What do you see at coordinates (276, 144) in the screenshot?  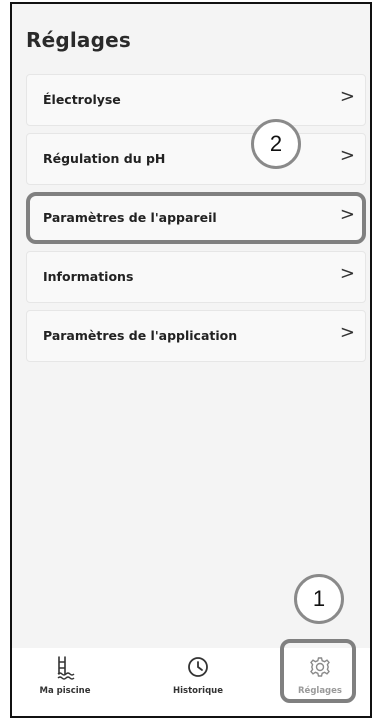 I see `step-2-callout: 2` at bounding box center [276, 144].